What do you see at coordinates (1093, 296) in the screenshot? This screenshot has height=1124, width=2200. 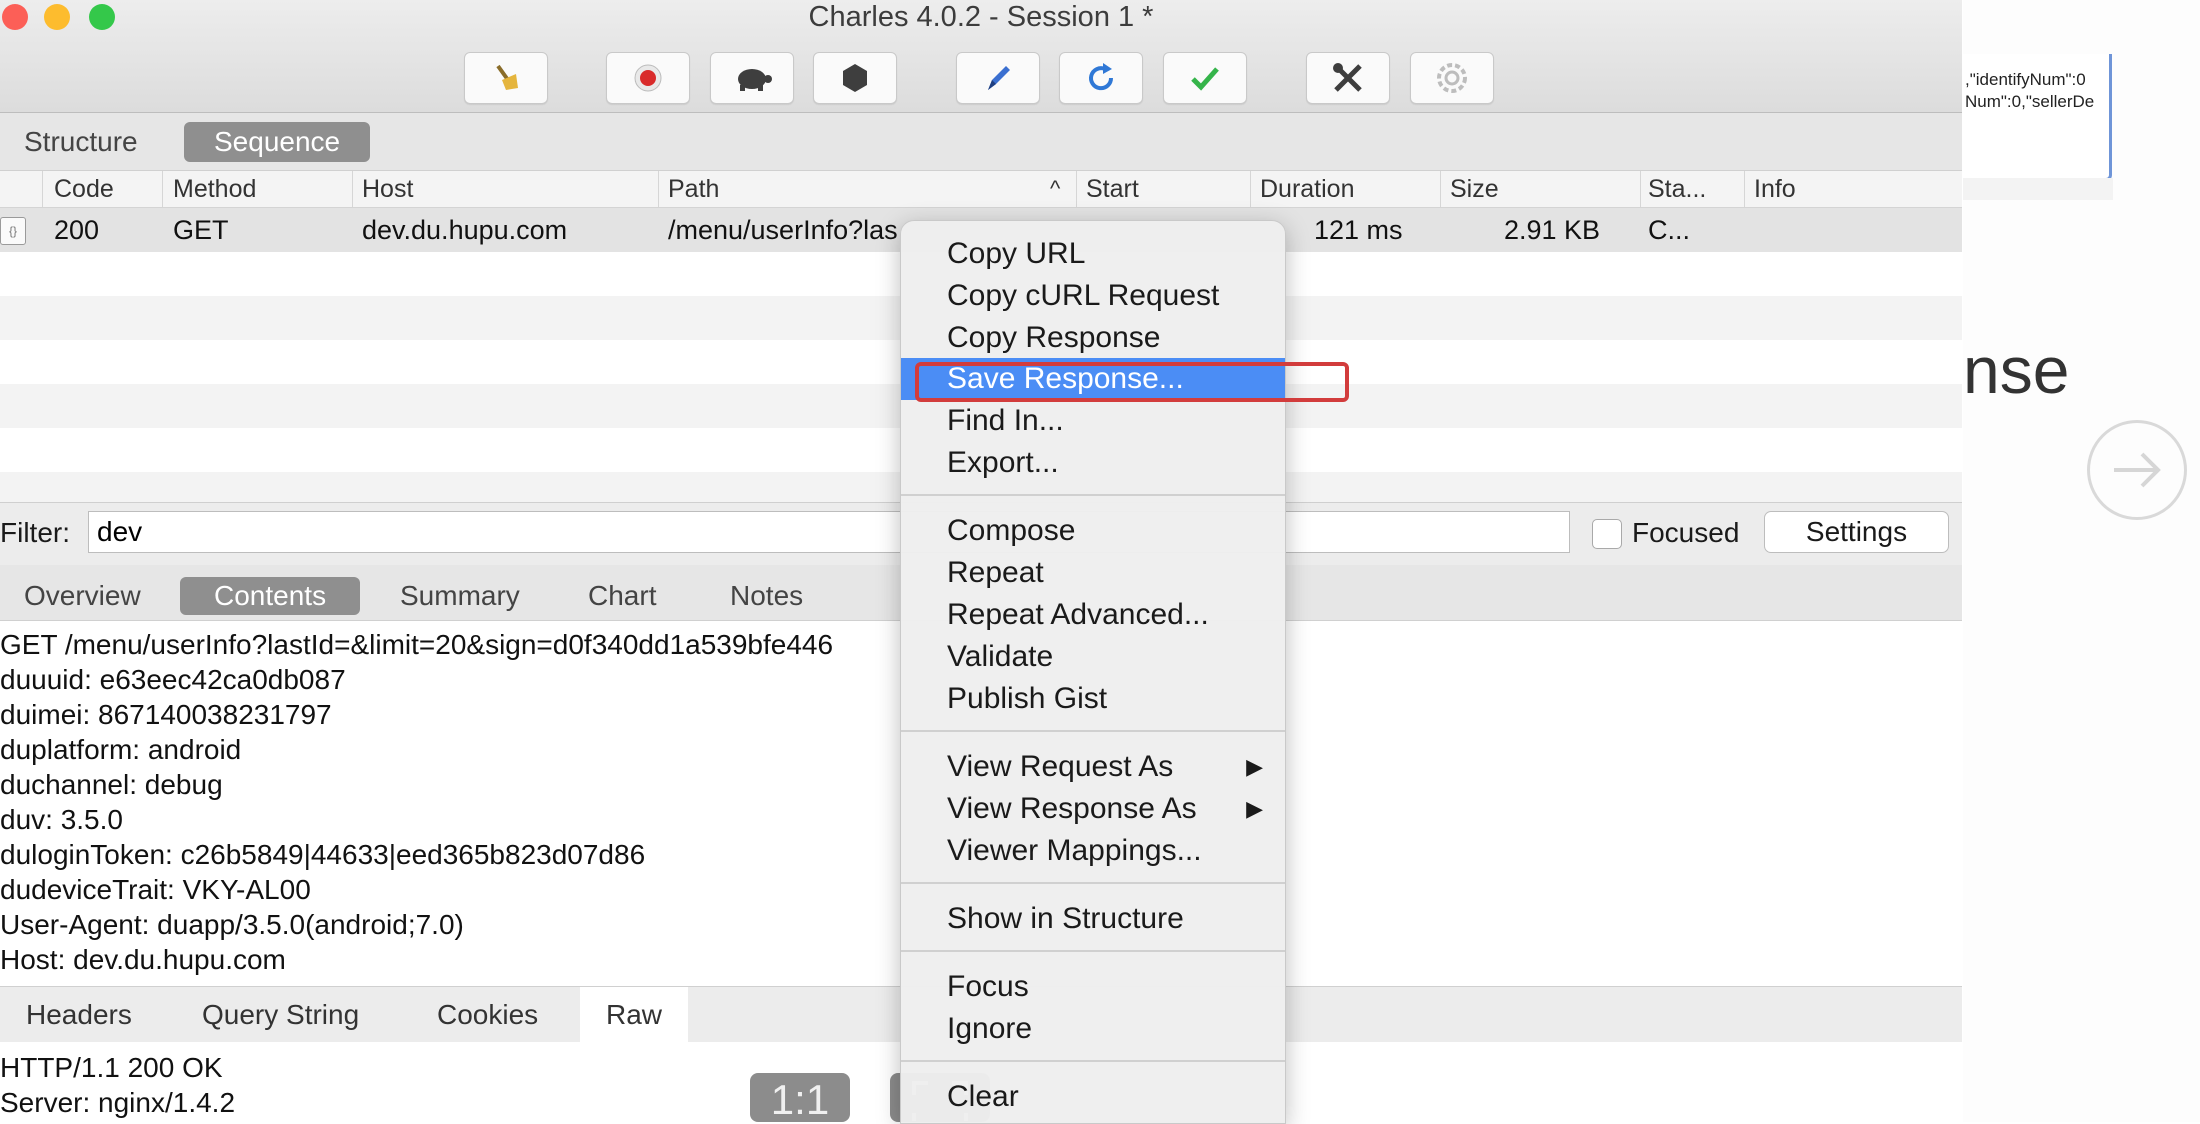 I see `menu-item-copy-curl-request: Copy cURL Request` at bounding box center [1093, 296].